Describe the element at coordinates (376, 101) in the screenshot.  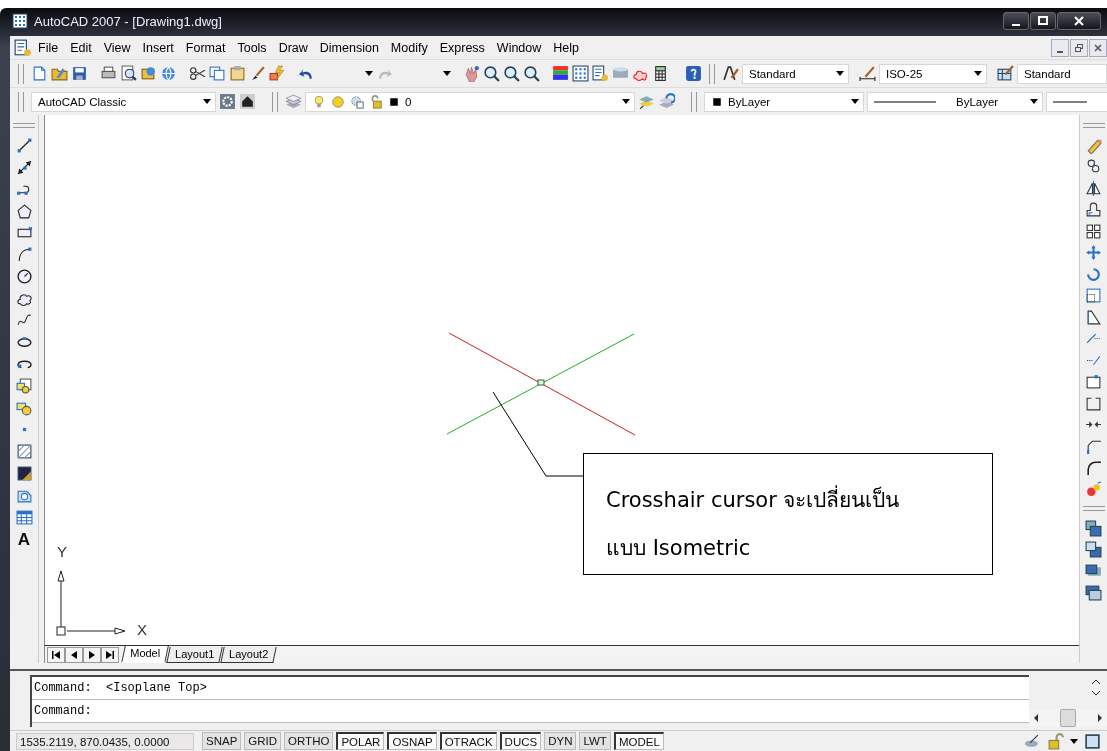
I see `padlock-icon` at that location.